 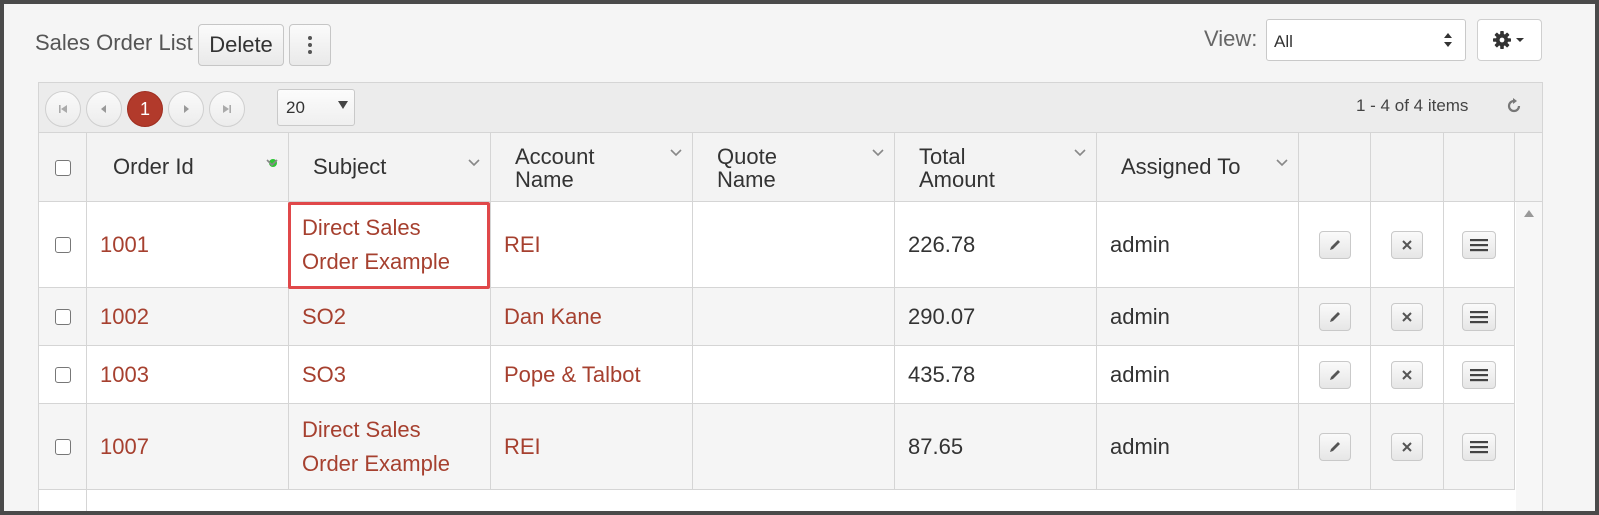 I want to click on table-row: 1002 SO2 Dan Kane 290.07 admin, so click(x=777, y=317).